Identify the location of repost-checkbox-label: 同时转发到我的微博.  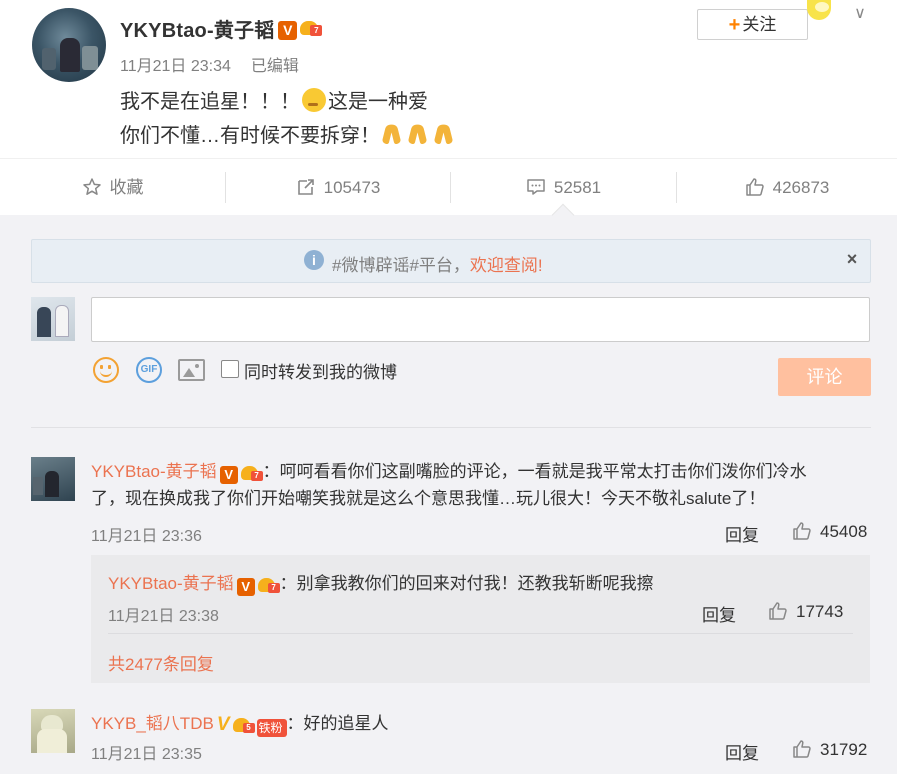
(320, 370).